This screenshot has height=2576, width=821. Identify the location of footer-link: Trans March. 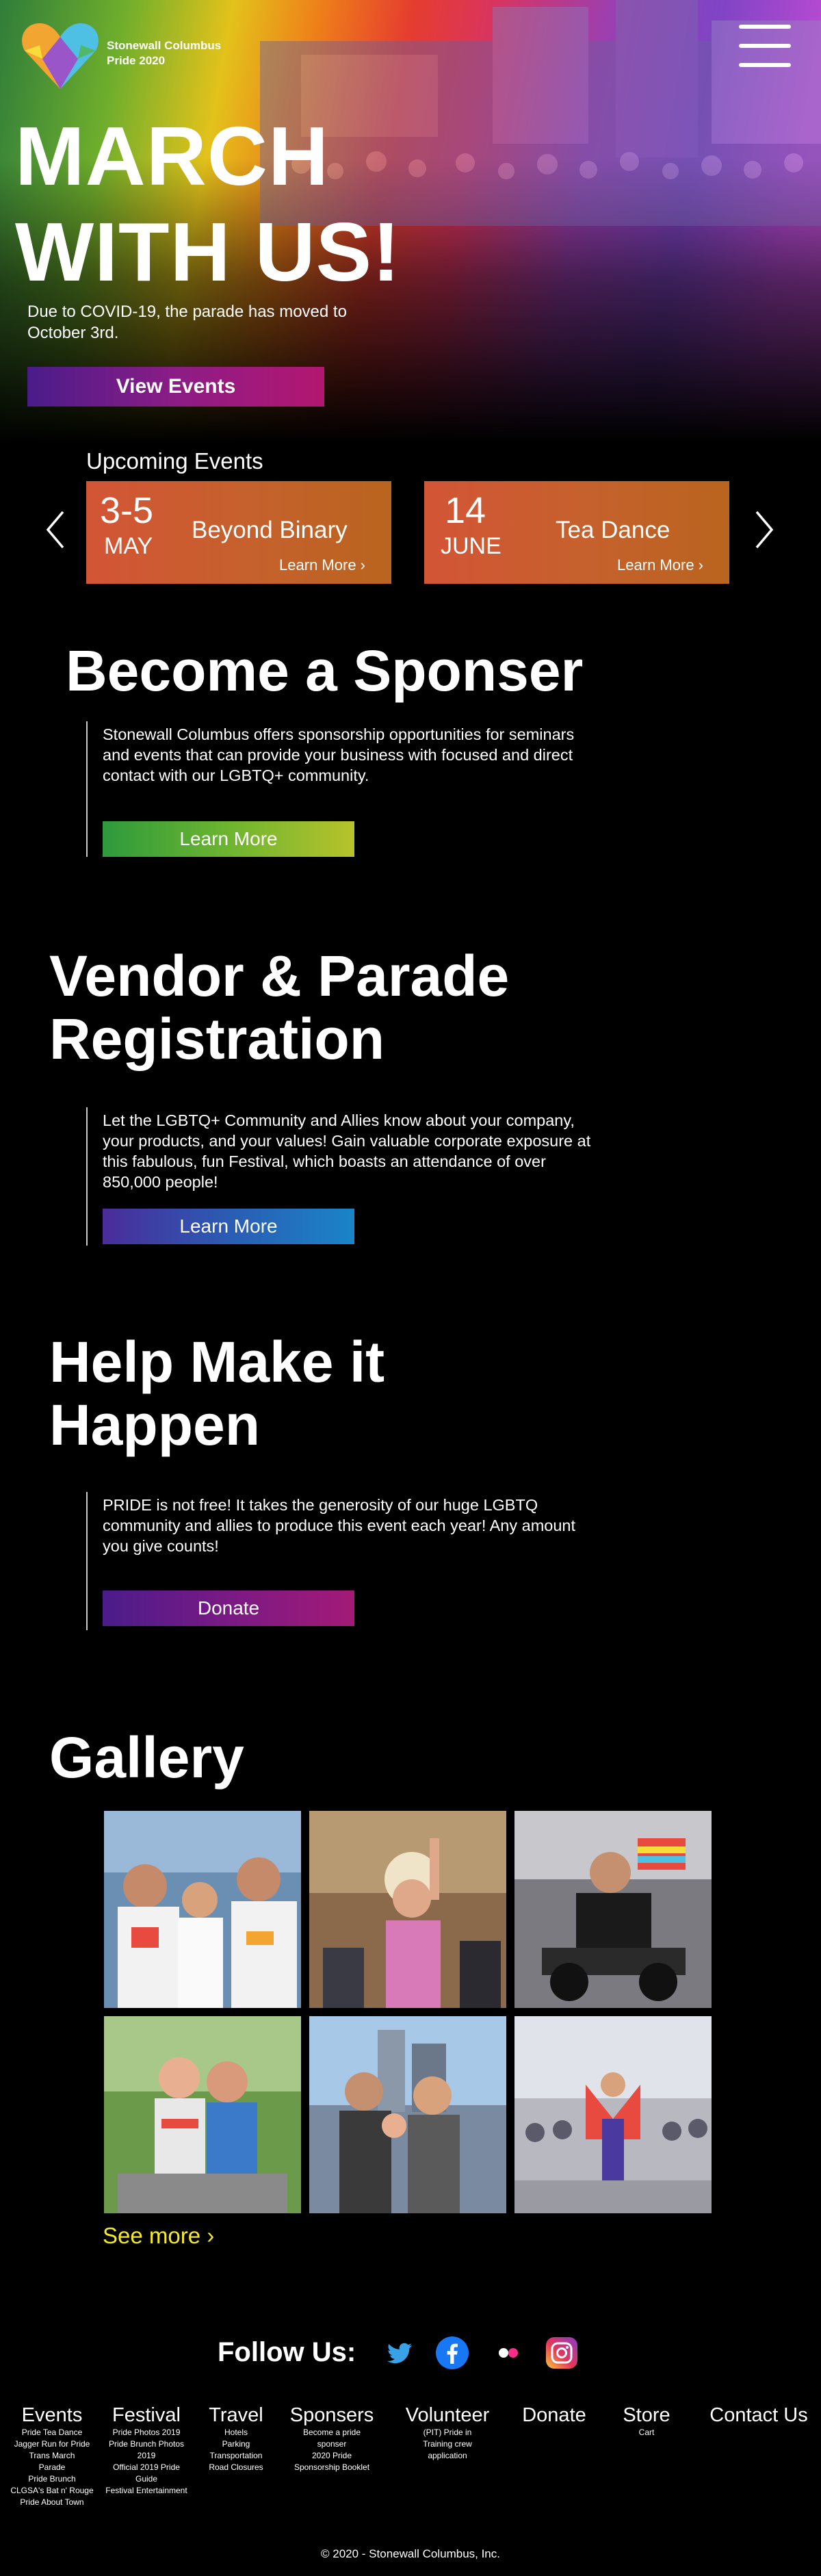
(52, 2456).